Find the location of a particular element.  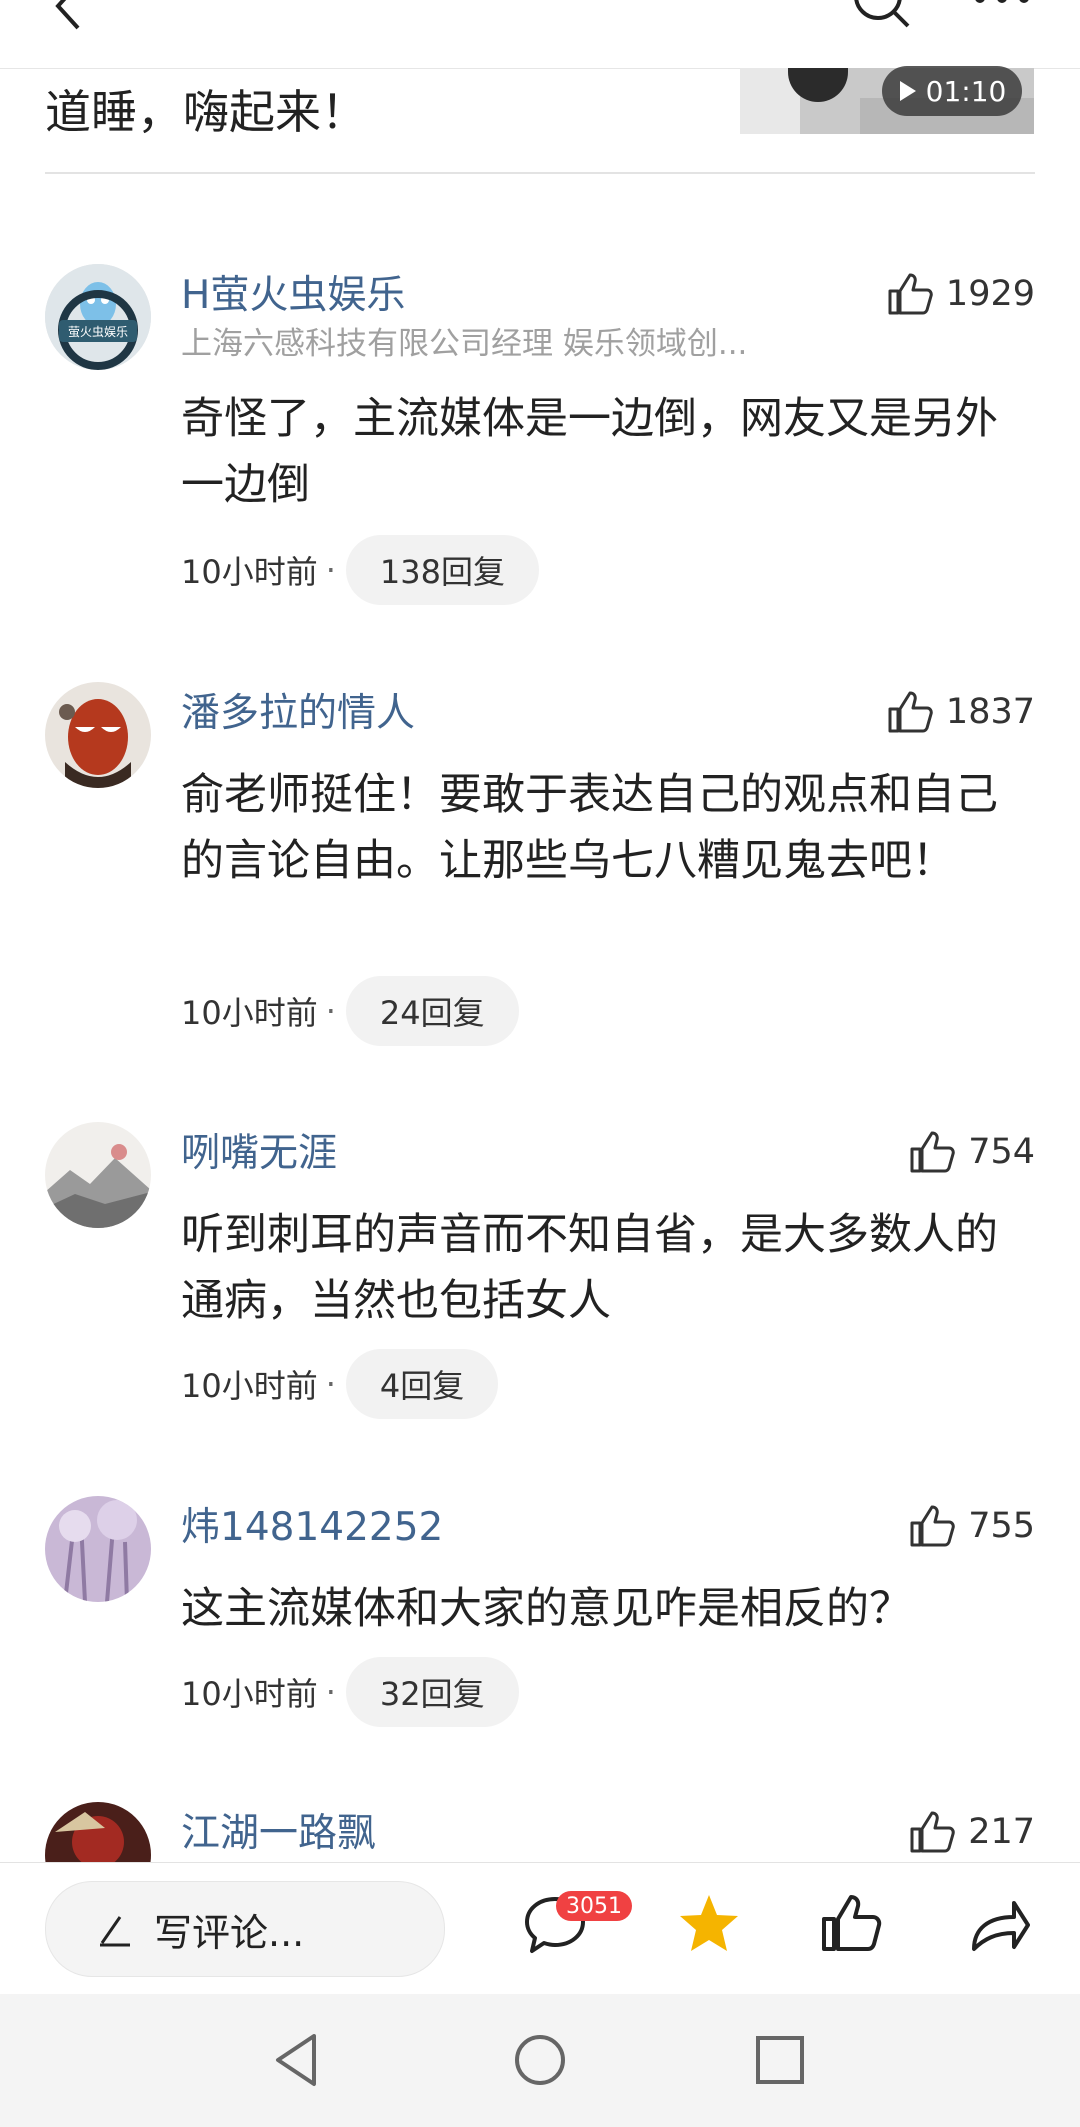

more-icon is located at coordinates (1005, 11).